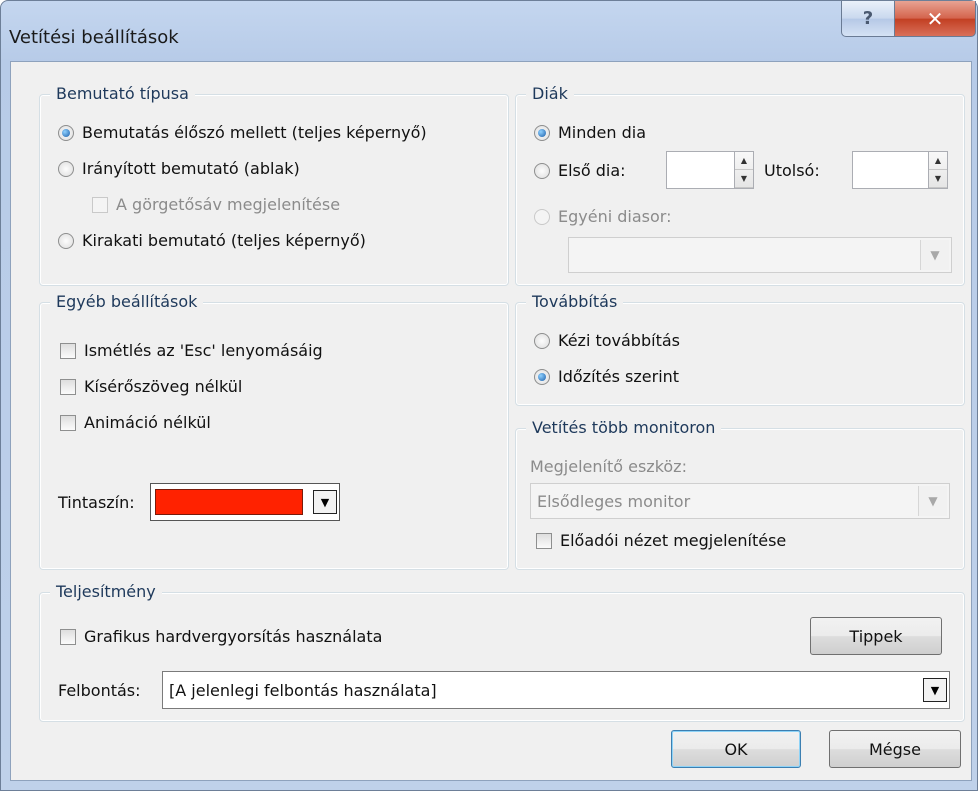  Describe the element at coordinates (544, 540) in the screenshot. I see `presenter-view-checkbox` at that location.